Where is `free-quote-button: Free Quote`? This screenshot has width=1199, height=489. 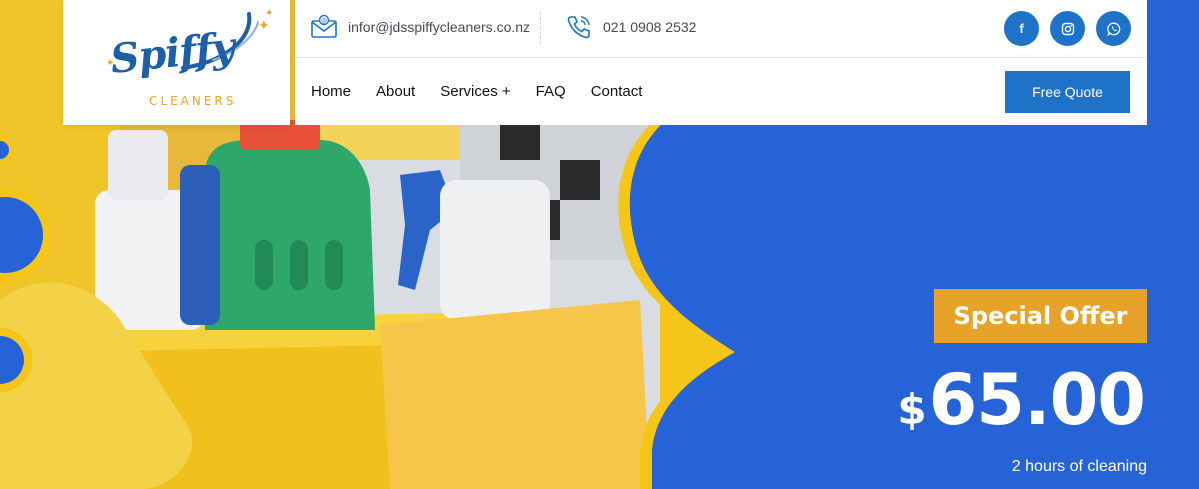
free-quote-button: Free Quote is located at coordinates (1067, 92).